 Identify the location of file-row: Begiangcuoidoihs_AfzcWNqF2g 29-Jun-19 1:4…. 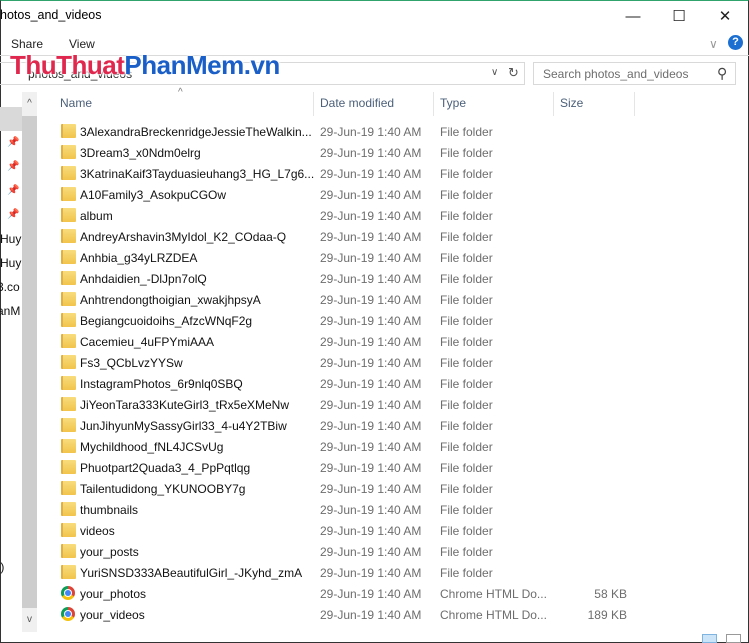
(345, 321).